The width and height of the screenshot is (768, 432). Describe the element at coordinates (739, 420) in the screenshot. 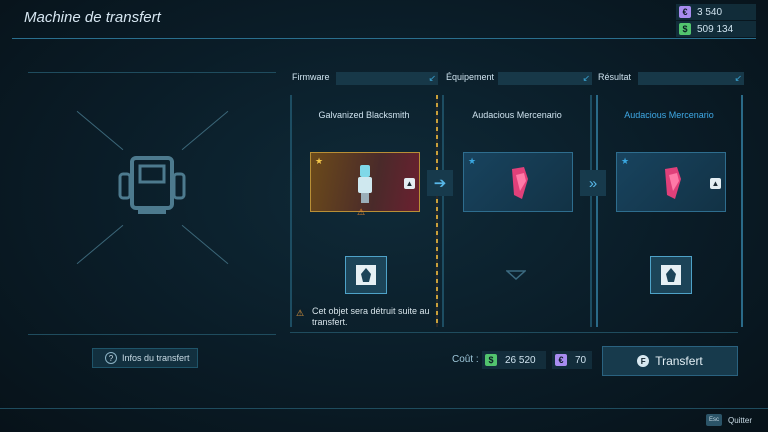

I see `quit-label: Quitter` at that location.